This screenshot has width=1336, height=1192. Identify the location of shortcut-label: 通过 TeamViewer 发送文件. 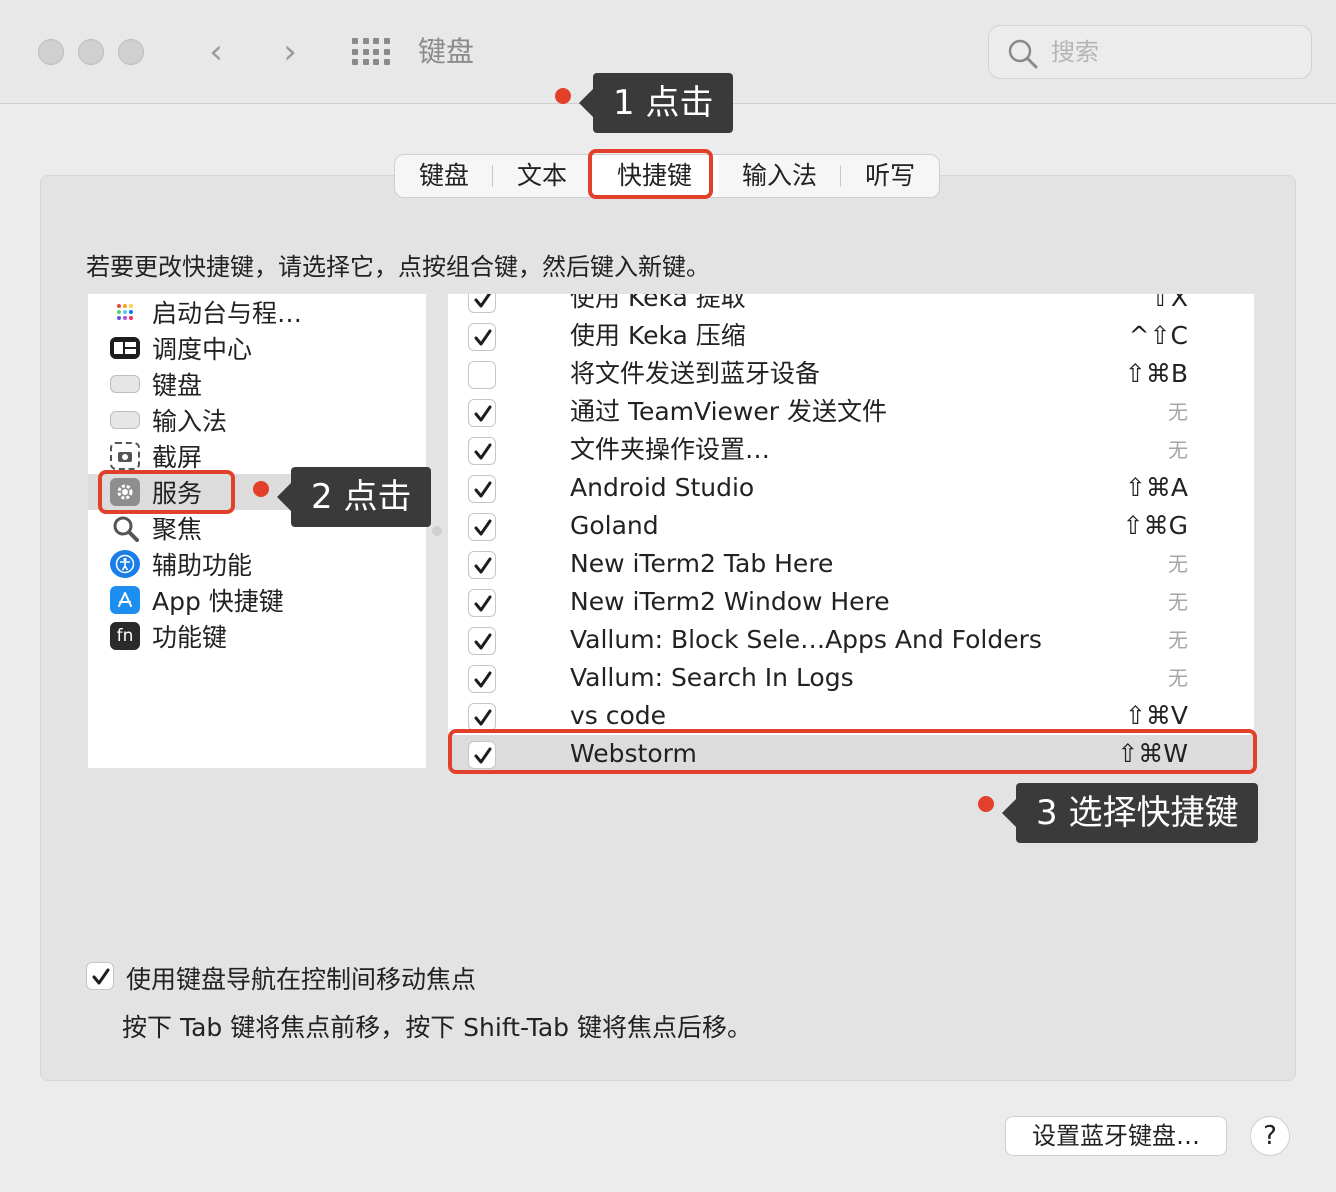
(728, 411).